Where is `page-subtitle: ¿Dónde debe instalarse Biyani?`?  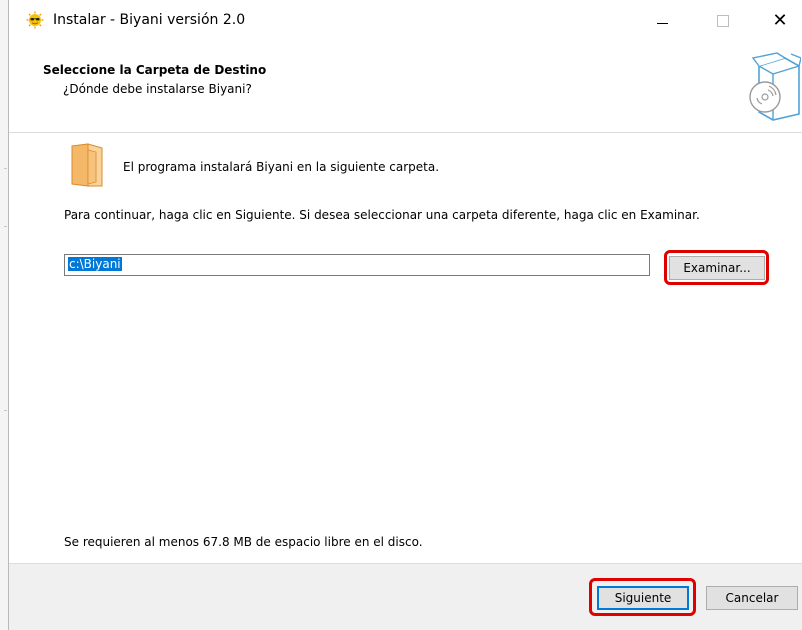
page-subtitle: ¿Dónde debe instalarse Biyani? is located at coordinates (157, 89).